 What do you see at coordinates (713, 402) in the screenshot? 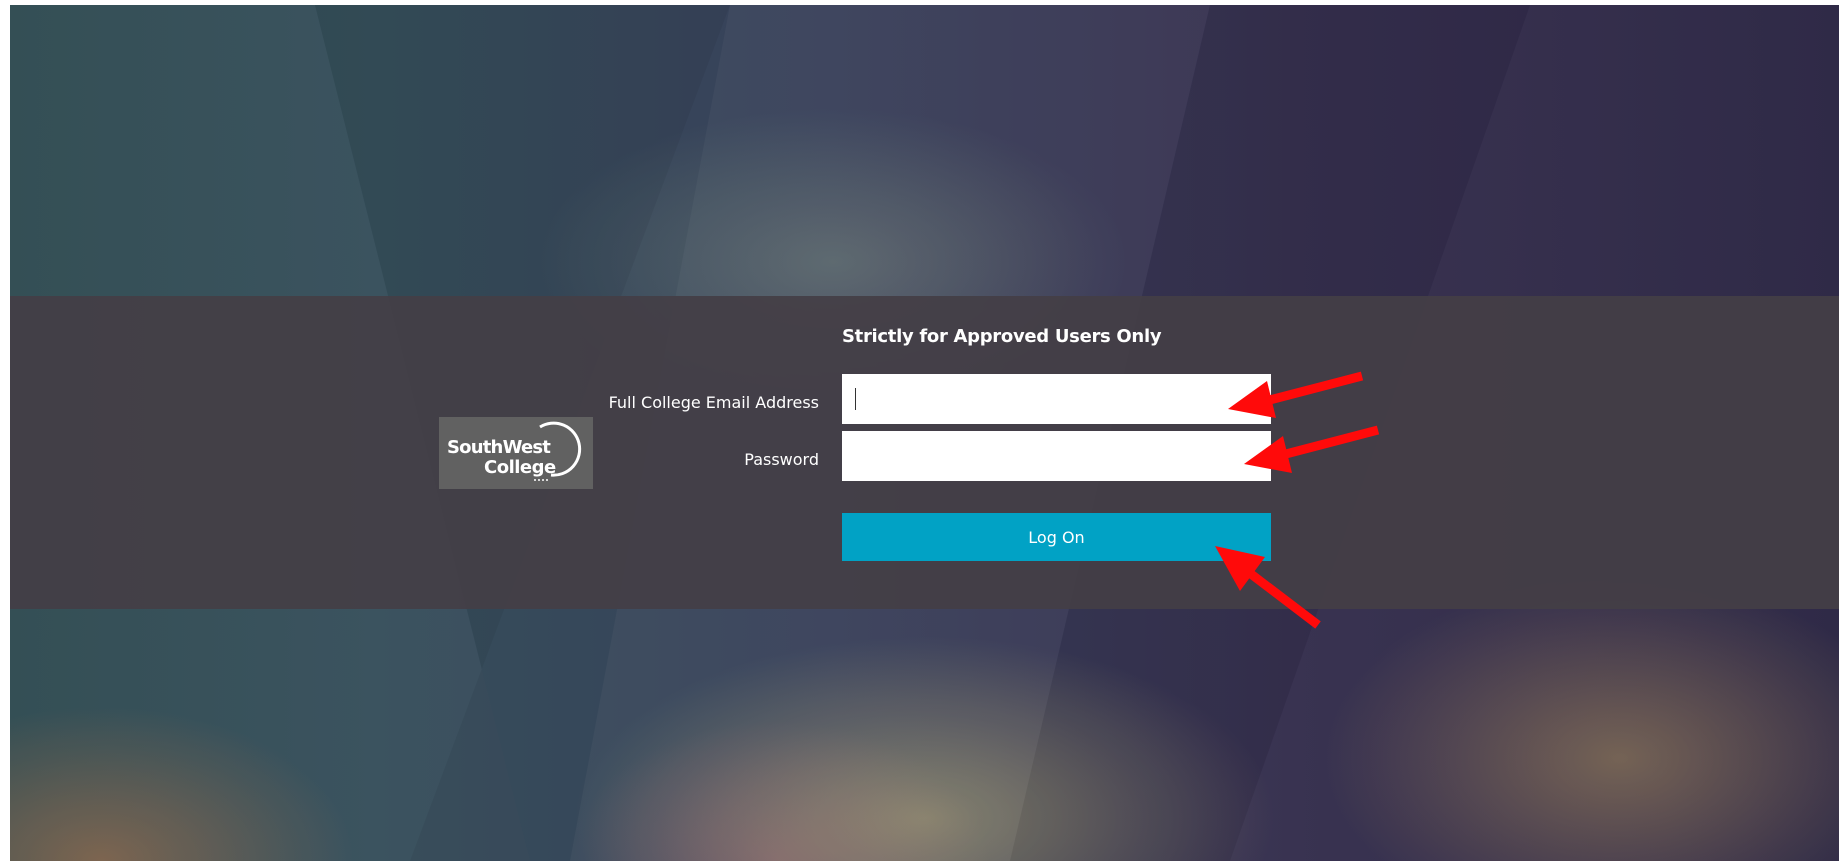
I see `email-label: Full College Email Address` at bounding box center [713, 402].